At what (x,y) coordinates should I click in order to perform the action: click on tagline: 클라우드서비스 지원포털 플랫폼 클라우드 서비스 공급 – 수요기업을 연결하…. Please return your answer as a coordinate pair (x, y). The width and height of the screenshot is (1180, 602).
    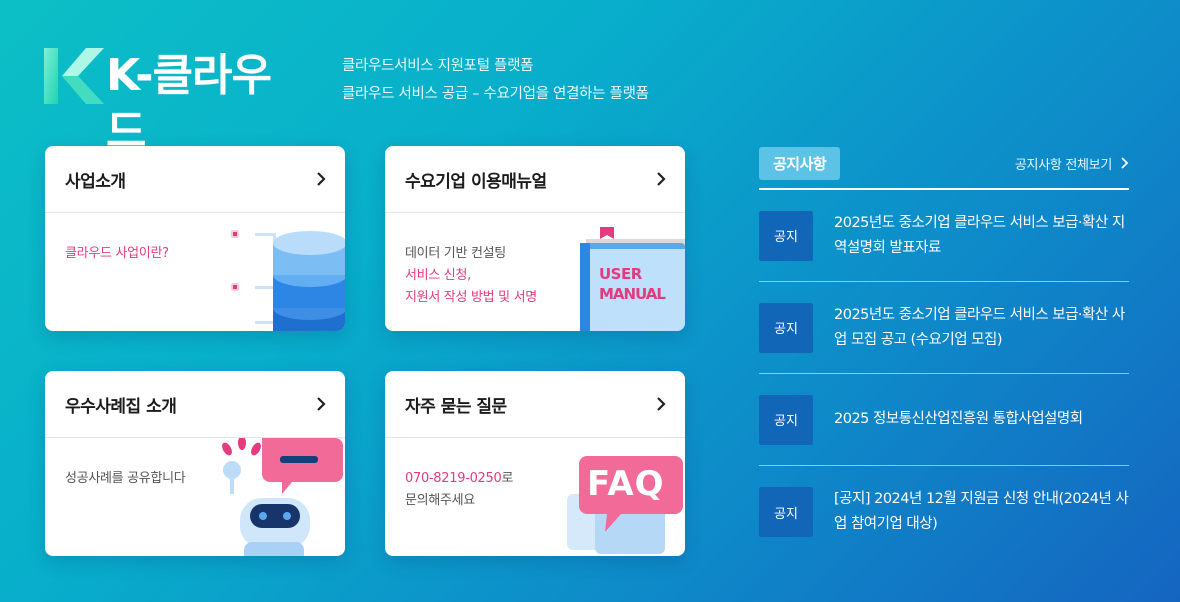
    Looking at the image, I should click on (495, 80).